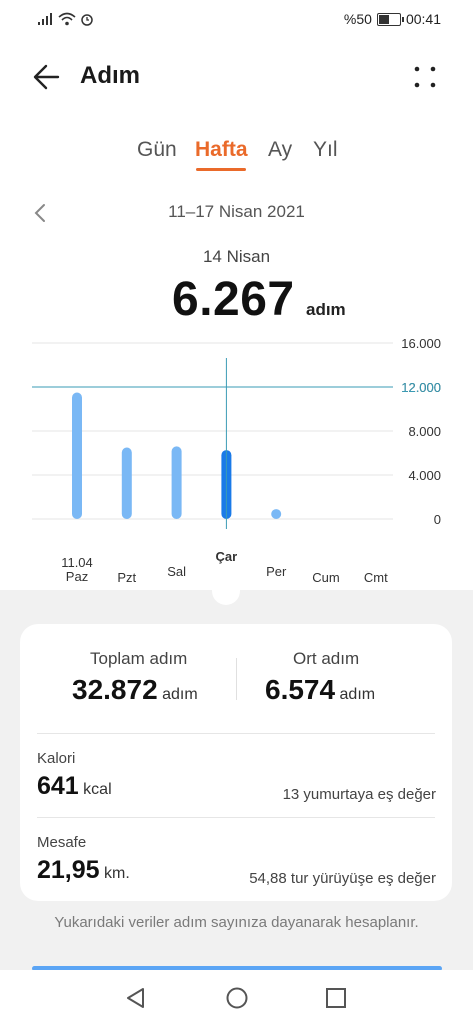 The image size is (473, 1024). What do you see at coordinates (115, 689) in the screenshot?
I see `total-steps-value: 32.872` at bounding box center [115, 689].